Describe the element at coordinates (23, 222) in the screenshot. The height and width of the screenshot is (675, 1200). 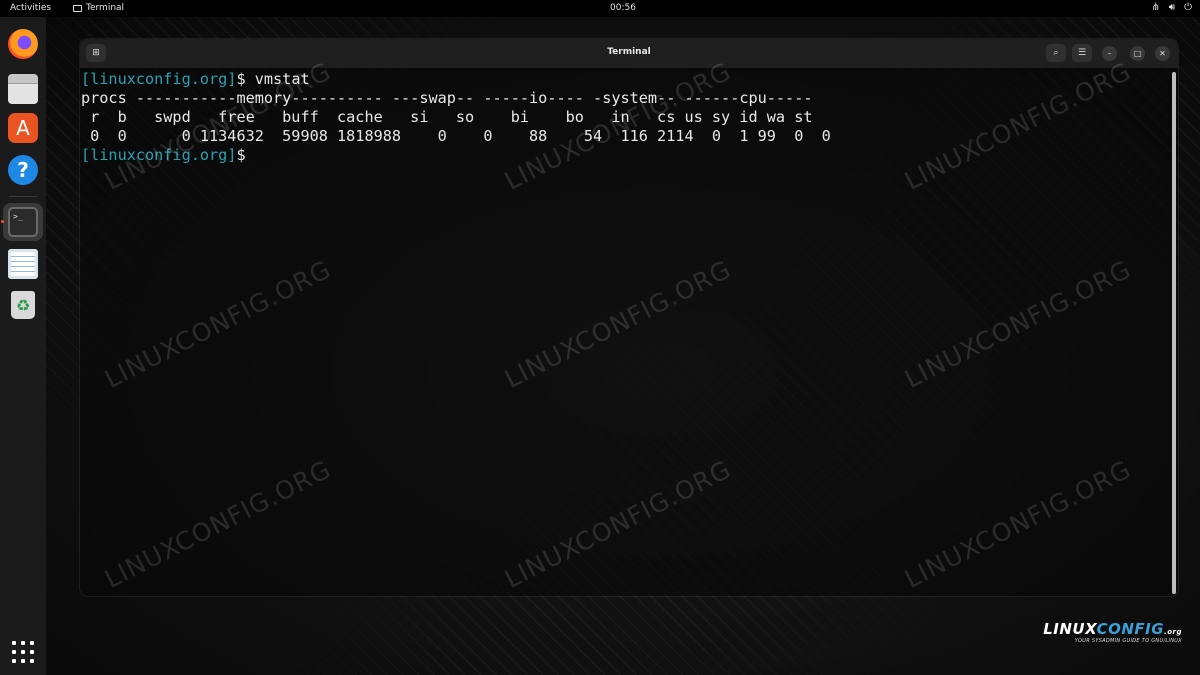
I see `terminal-icon: >_` at that location.